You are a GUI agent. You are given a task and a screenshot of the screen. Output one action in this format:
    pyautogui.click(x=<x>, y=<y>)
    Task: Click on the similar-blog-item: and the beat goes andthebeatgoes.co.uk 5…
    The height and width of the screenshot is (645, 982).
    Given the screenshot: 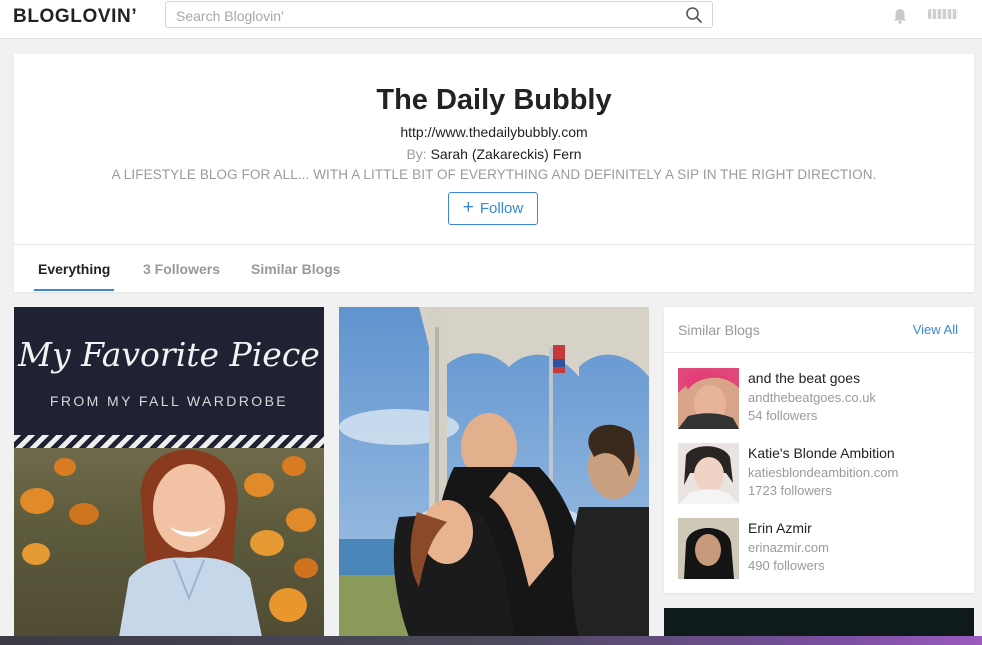 What is the action you would take?
    pyautogui.click(x=823, y=399)
    